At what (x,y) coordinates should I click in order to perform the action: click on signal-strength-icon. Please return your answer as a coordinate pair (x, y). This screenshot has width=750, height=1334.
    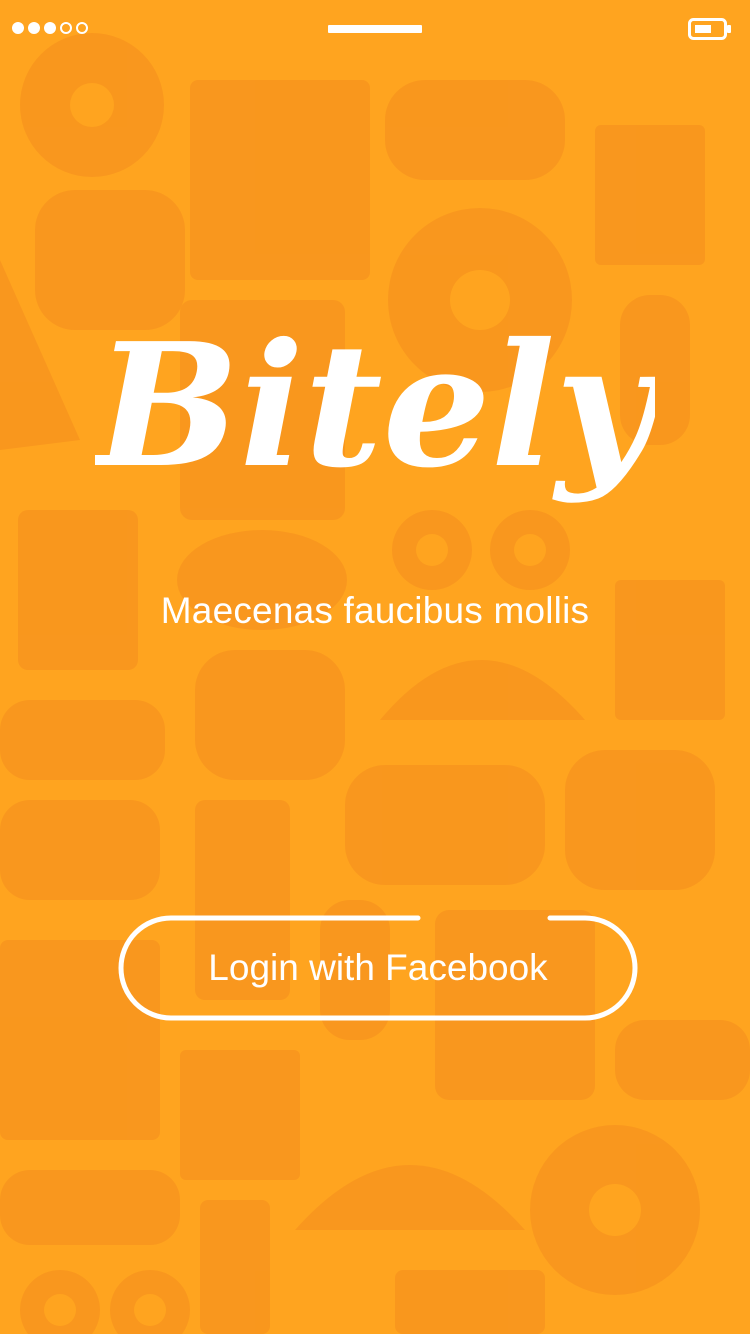
    Looking at the image, I should click on (50, 28).